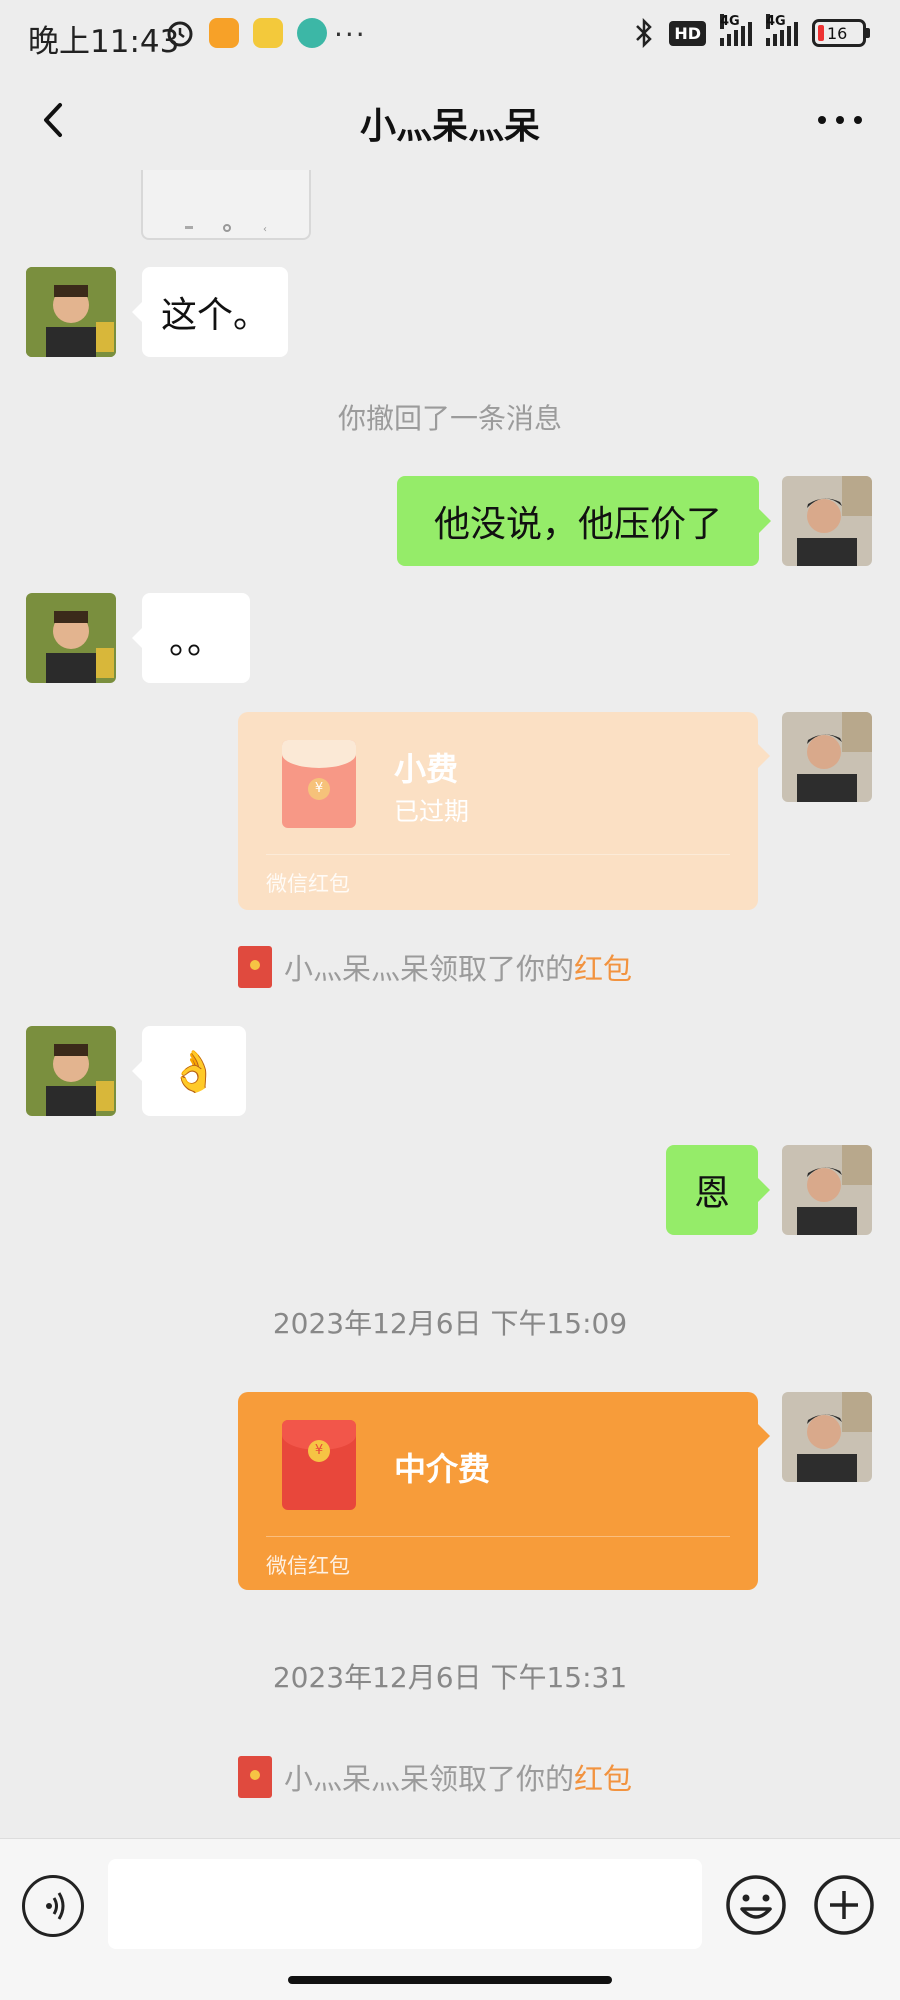  Describe the element at coordinates (756, 1905) in the screenshot. I see `emoji-icon` at that location.